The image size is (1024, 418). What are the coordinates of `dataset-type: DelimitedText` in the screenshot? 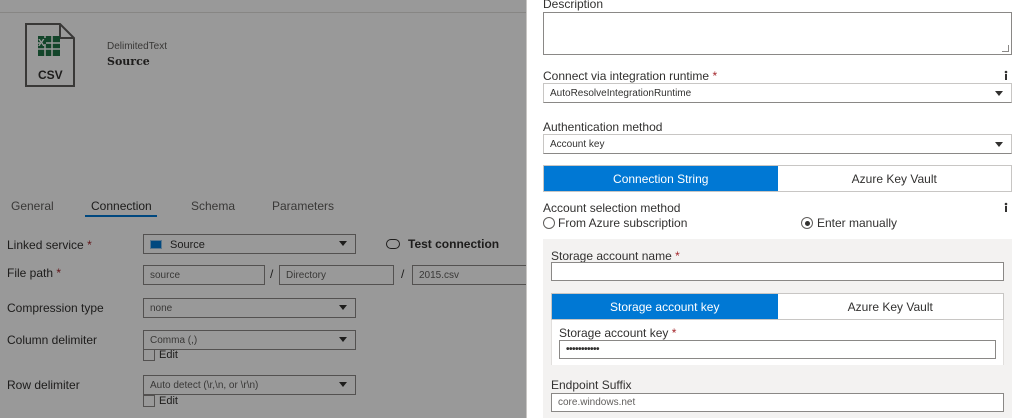 It's located at (137, 46).